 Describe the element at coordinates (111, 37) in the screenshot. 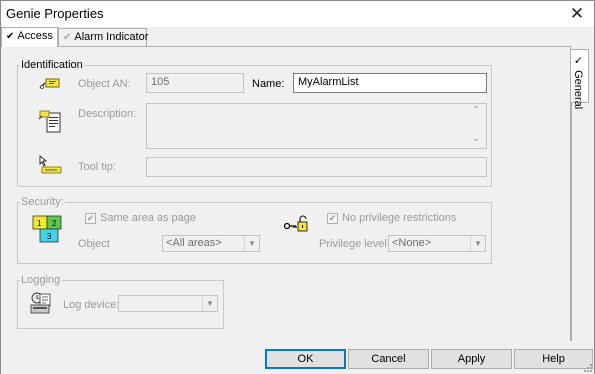

I see `tab-label: Alarm Indicator` at that location.